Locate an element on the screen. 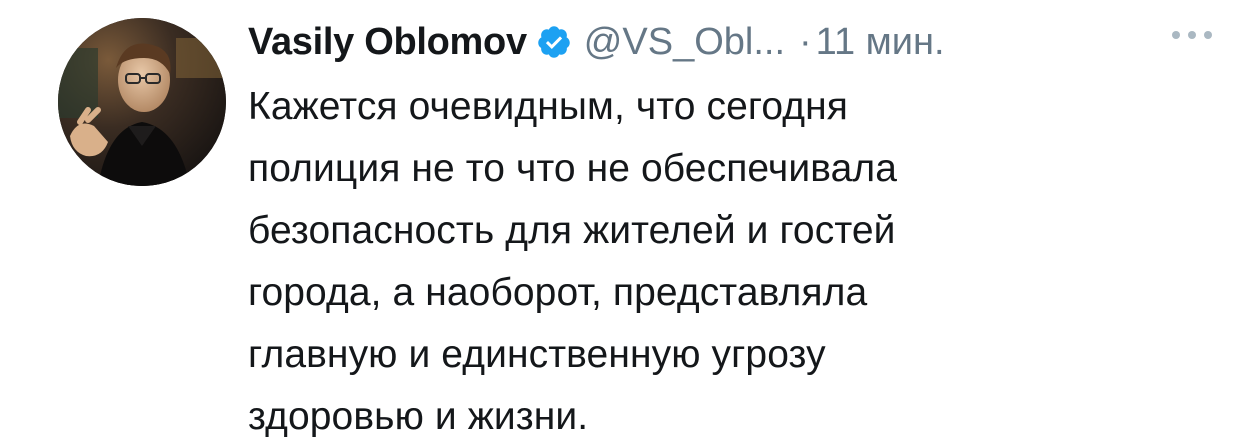 The image size is (1242, 448). tweet-text-line: полиция не то что не обеспечивала is located at coordinates (573, 168).